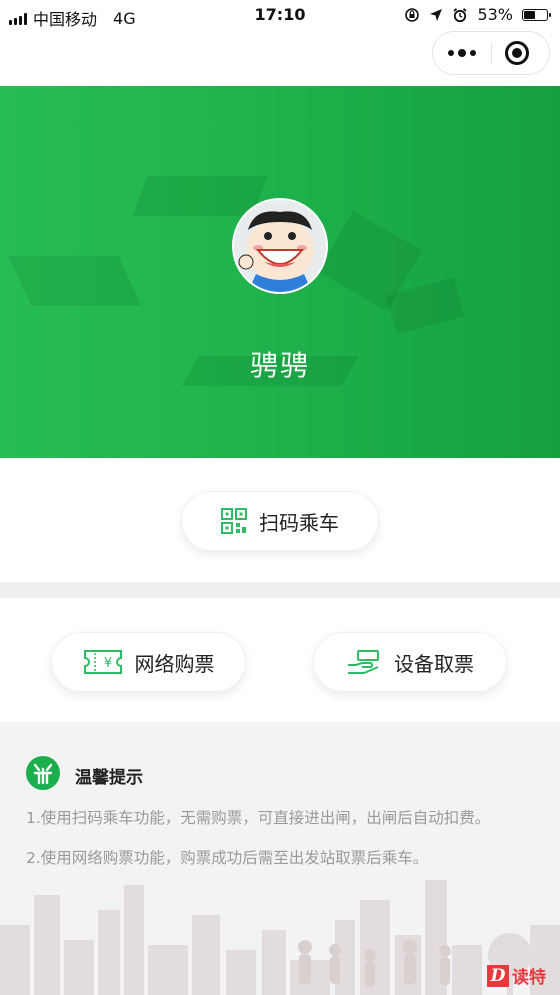 The width and height of the screenshot is (560, 995). I want to click on user-nickname: 骋骋, so click(279, 365).